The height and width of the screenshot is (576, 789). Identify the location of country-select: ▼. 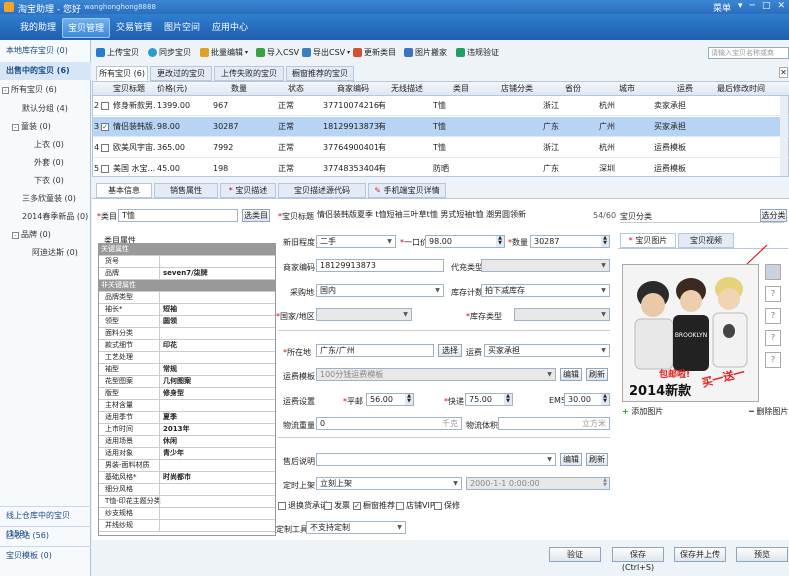
(364, 314).